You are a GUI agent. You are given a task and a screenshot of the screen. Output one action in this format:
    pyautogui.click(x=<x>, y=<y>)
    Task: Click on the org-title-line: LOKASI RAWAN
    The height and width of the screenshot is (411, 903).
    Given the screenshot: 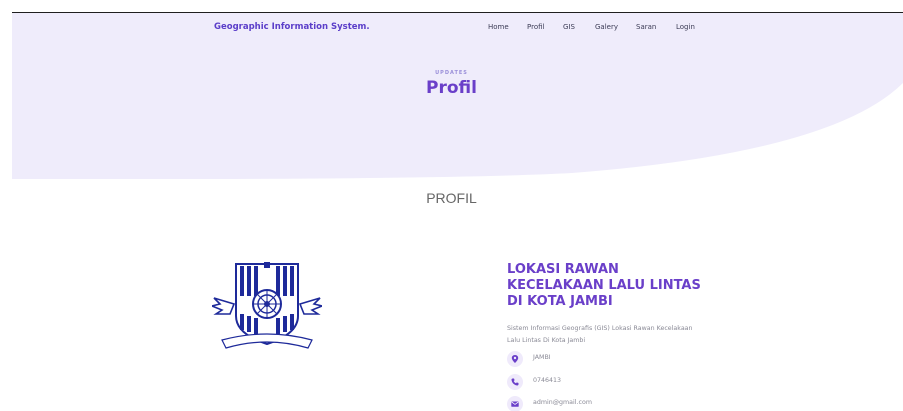 What is the action you would take?
    pyautogui.click(x=563, y=269)
    